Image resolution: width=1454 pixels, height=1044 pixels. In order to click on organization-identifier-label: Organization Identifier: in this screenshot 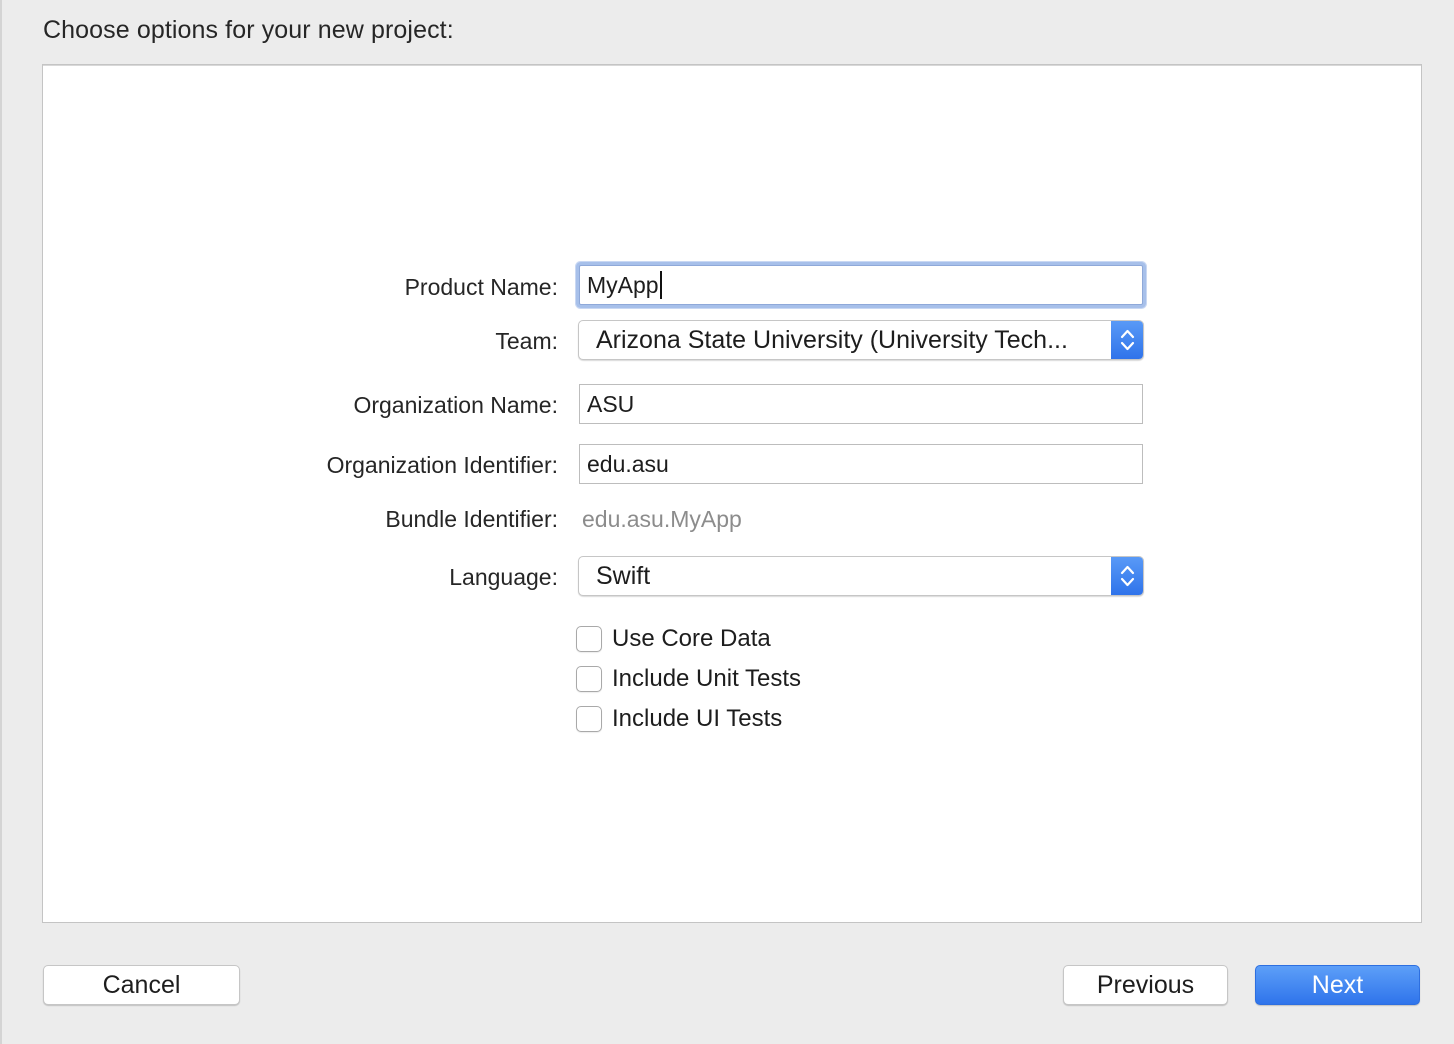, I will do `click(442, 465)`.